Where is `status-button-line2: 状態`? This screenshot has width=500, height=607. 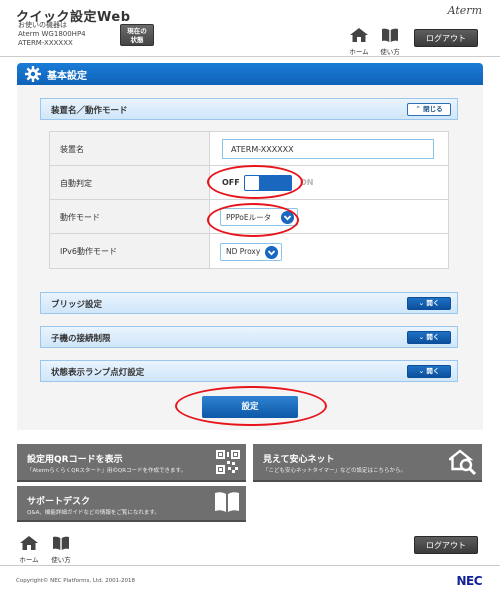 status-button-line2: 状態 is located at coordinates (137, 40).